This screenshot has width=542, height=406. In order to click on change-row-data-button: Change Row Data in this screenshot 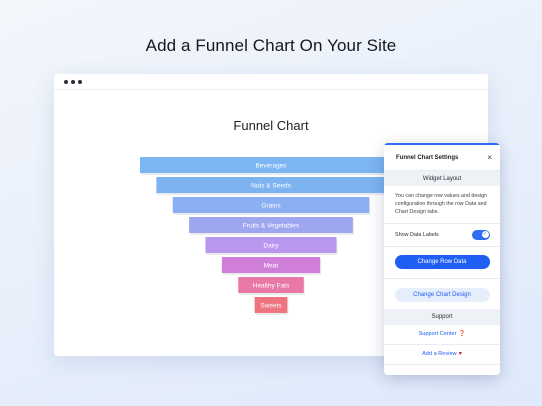, I will do `click(442, 261)`.